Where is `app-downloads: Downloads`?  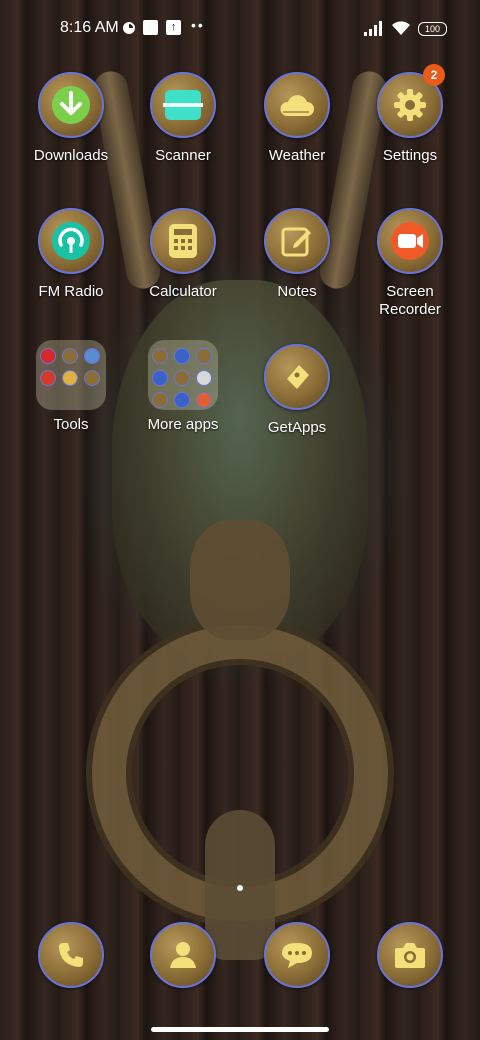
app-downloads: Downloads is located at coordinates (71, 118).